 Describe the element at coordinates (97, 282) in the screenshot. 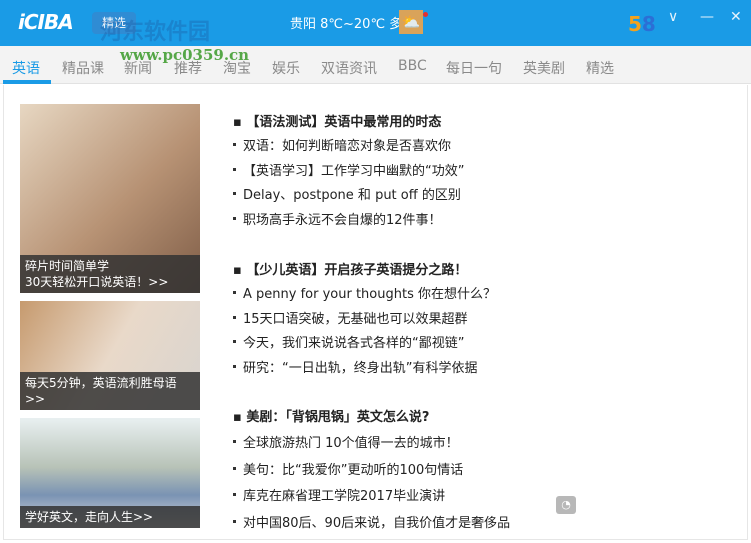

I see `caption-line: 30天轻松开口说英语！>>` at that location.